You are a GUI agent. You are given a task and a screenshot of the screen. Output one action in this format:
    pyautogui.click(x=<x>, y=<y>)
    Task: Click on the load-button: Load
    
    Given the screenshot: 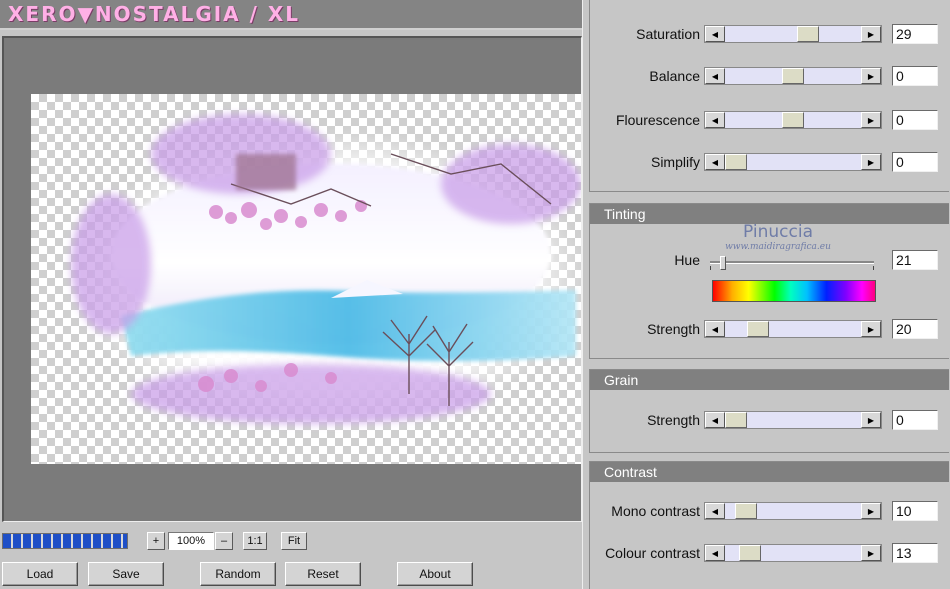 What is the action you would take?
    pyautogui.click(x=40, y=574)
    